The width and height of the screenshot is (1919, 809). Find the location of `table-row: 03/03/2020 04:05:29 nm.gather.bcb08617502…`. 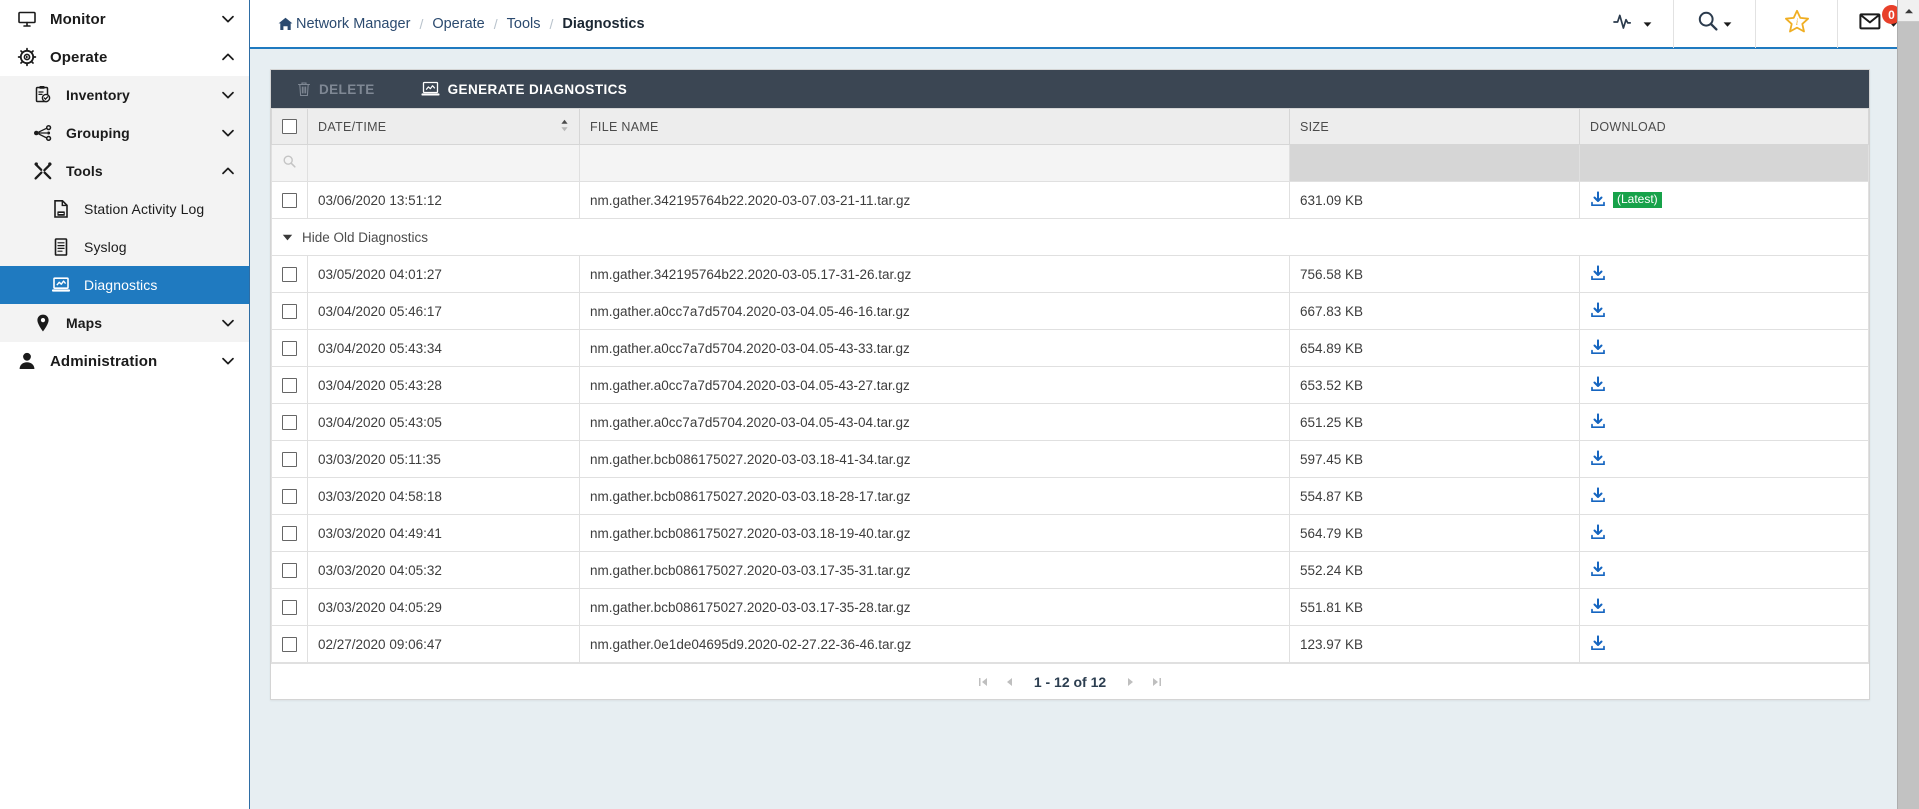

table-row: 03/03/2020 04:05:29 nm.gather.bcb08617502… is located at coordinates (1070, 607).